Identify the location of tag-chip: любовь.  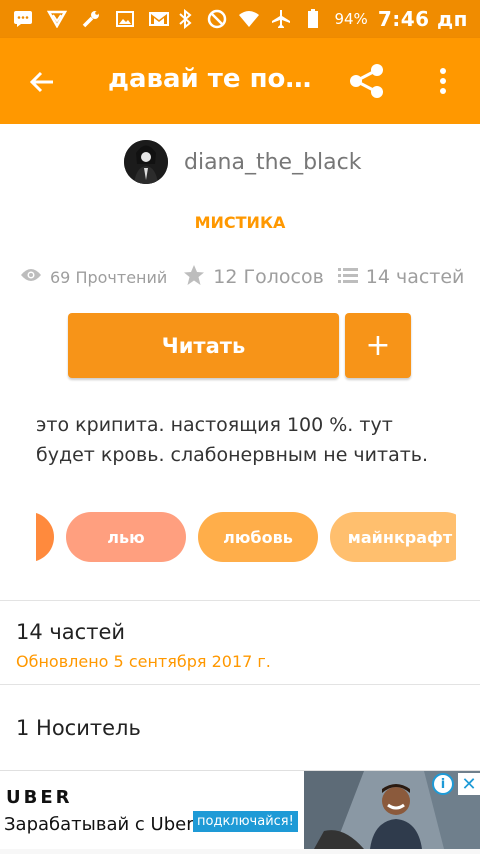
(258, 537).